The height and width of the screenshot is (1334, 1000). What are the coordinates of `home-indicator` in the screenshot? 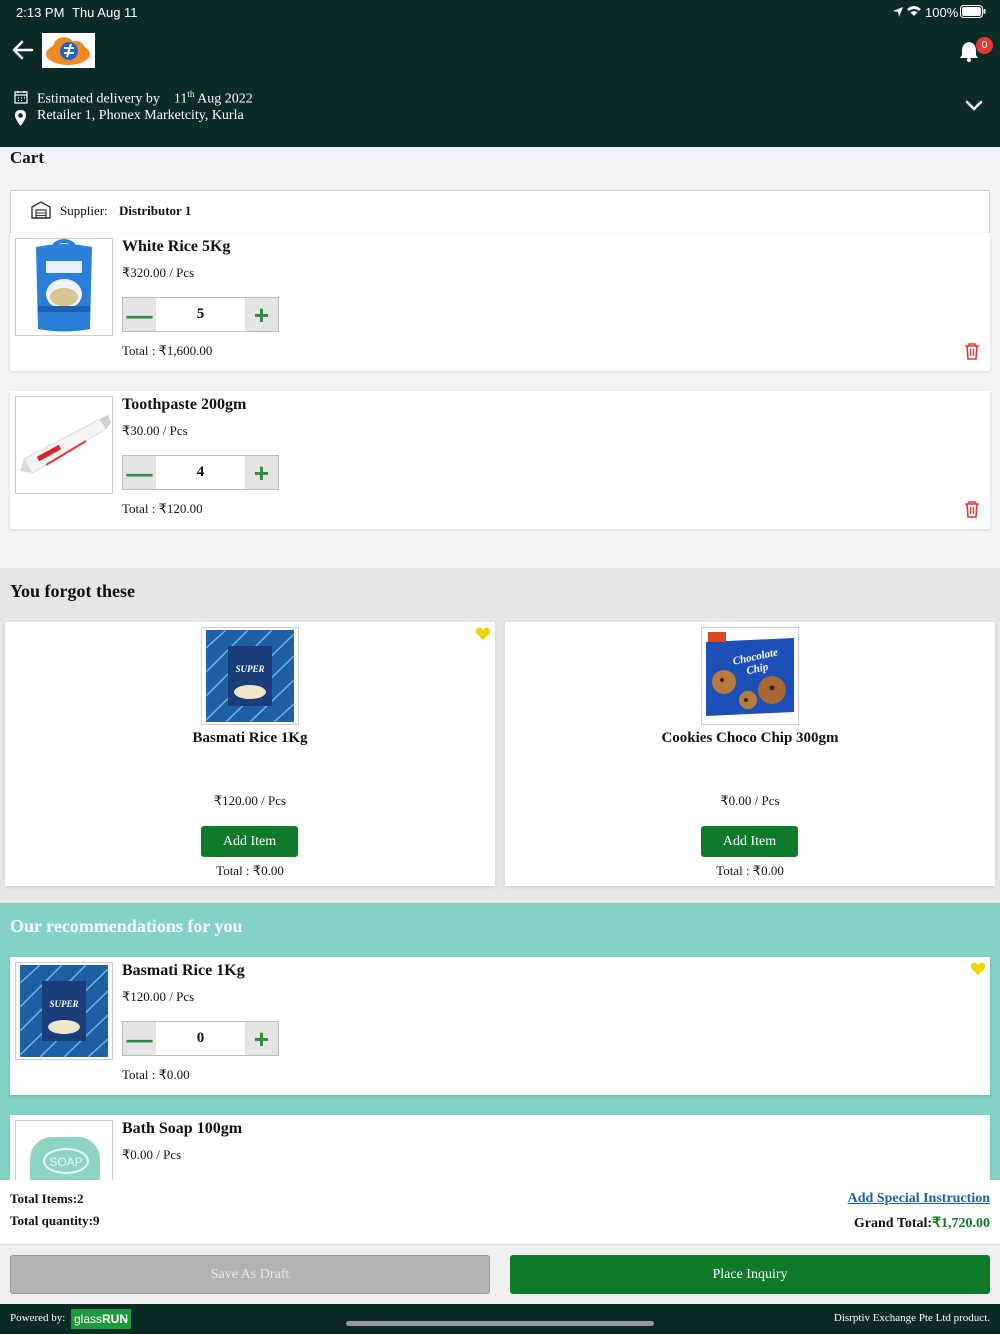 It's located at (500, 1323).